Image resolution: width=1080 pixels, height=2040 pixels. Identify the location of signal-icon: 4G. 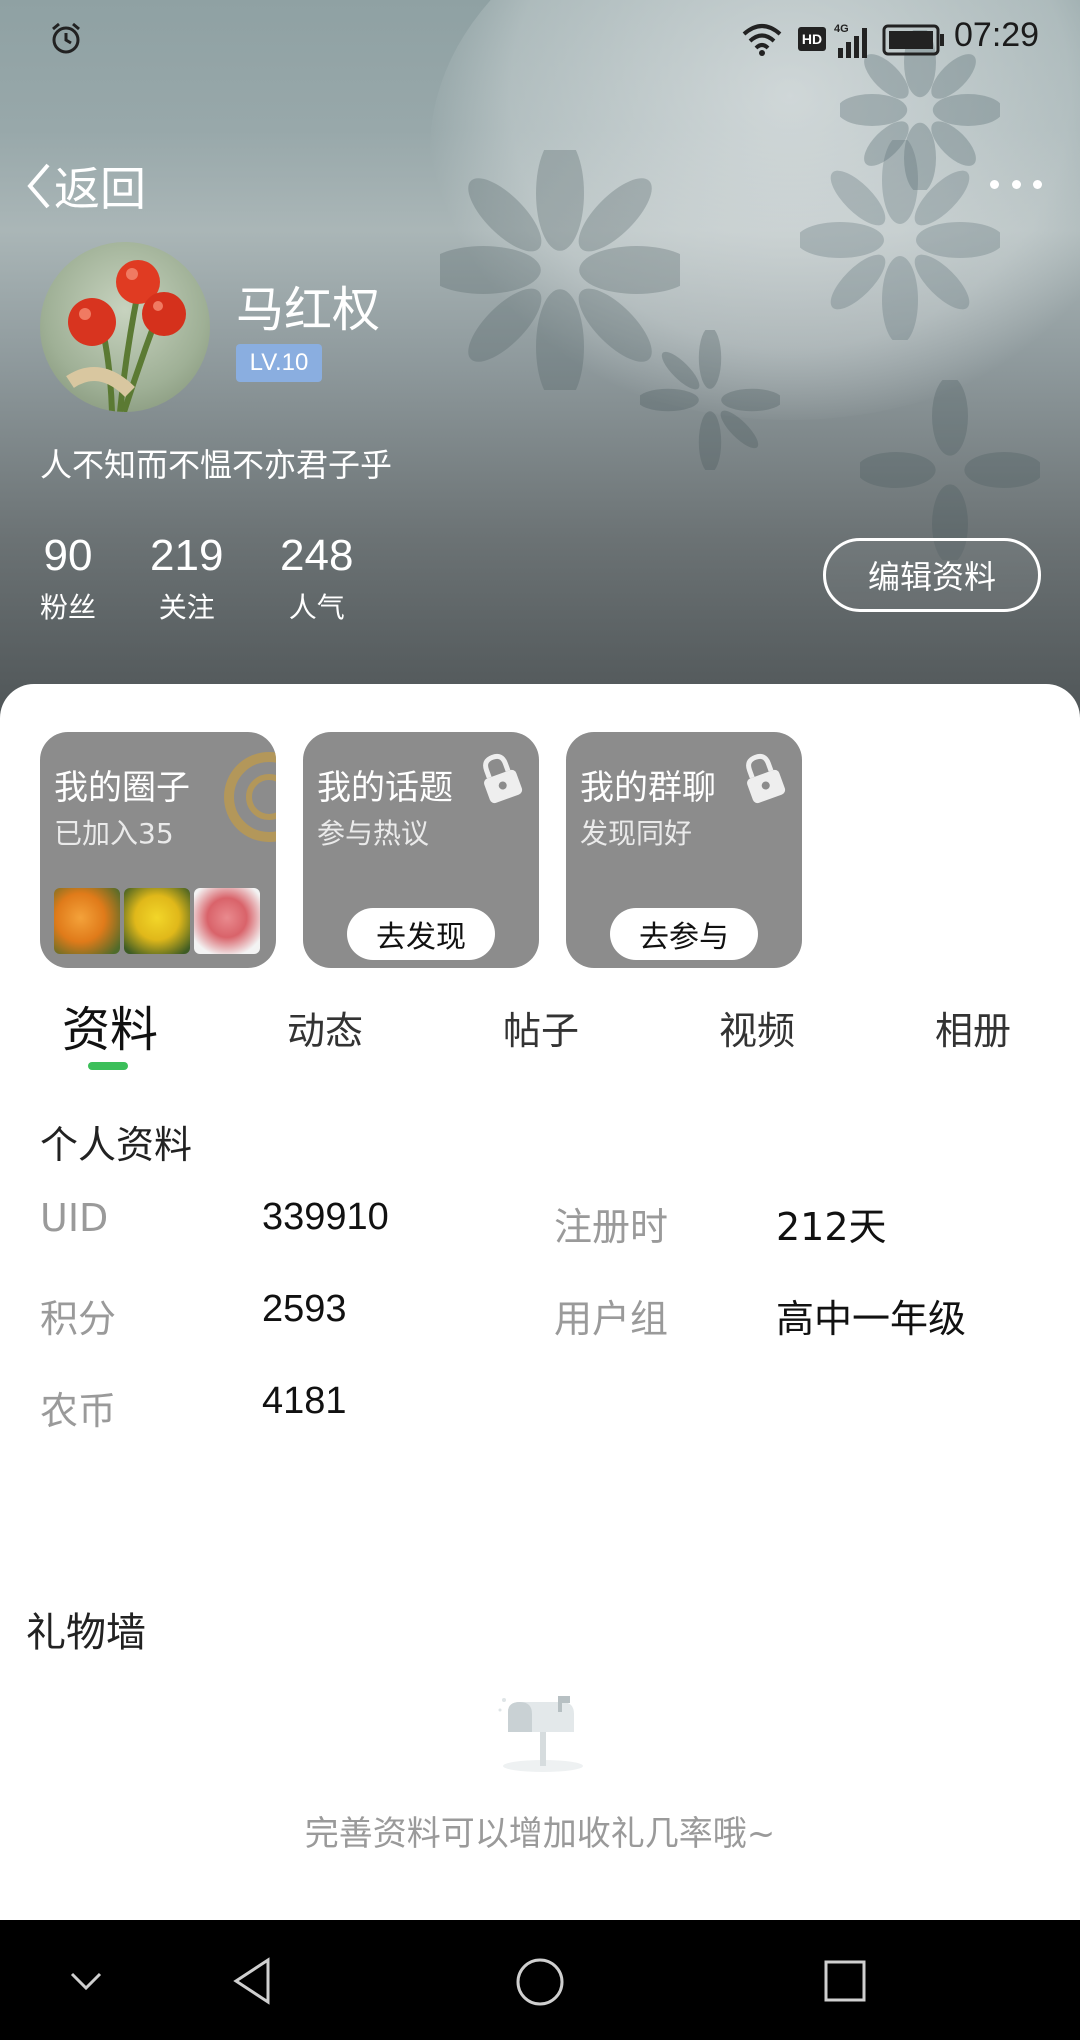
(850, 40).